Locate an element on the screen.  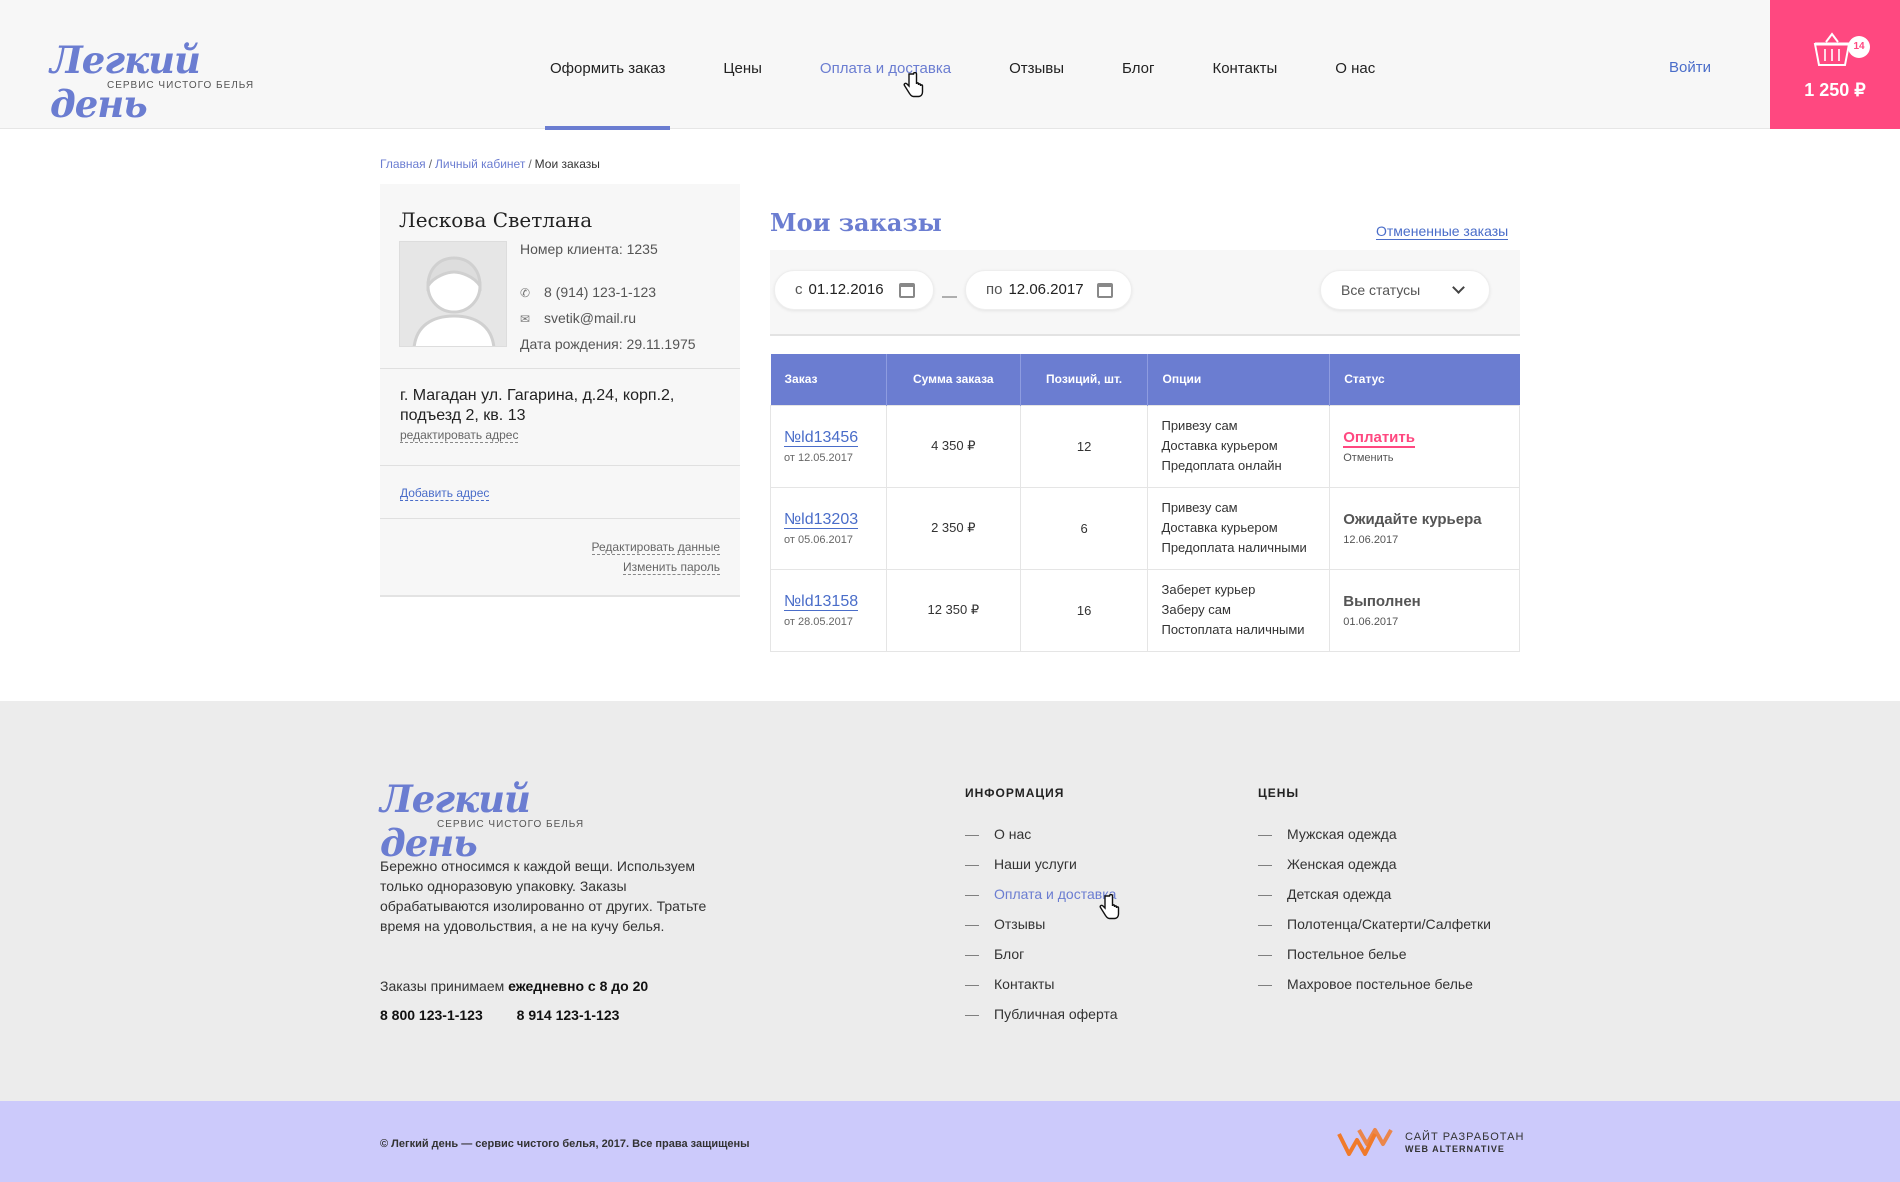
footer-link: Контакты is located at coordinates (1041, 984).